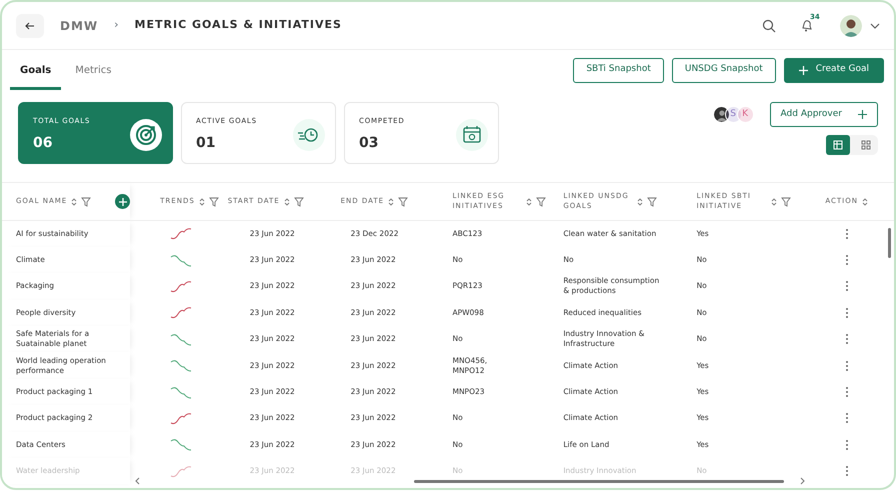 This screenshot has height=492, width=896. I want to click on scroll-left-icon, so click(137, 481).